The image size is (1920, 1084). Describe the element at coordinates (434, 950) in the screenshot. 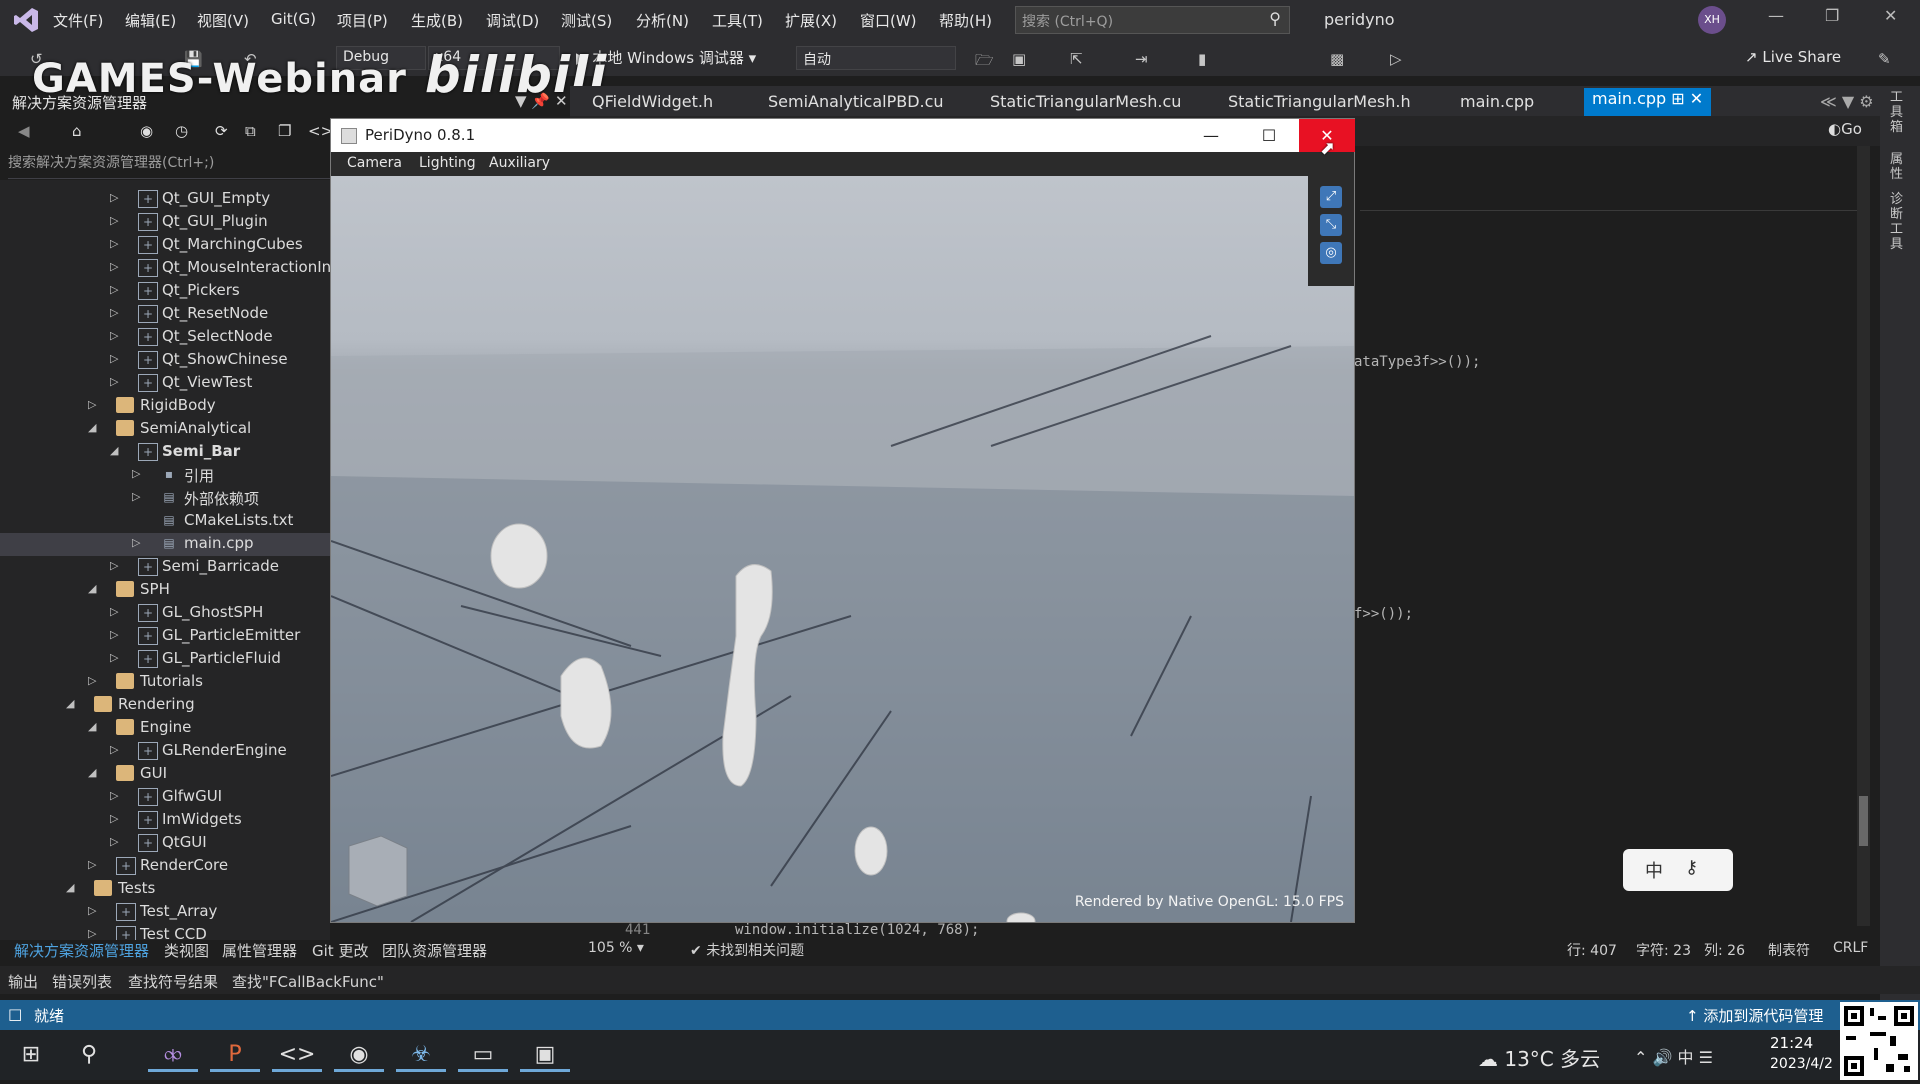

I see `tab-team-explorer: 团队资源管理器` at that location.